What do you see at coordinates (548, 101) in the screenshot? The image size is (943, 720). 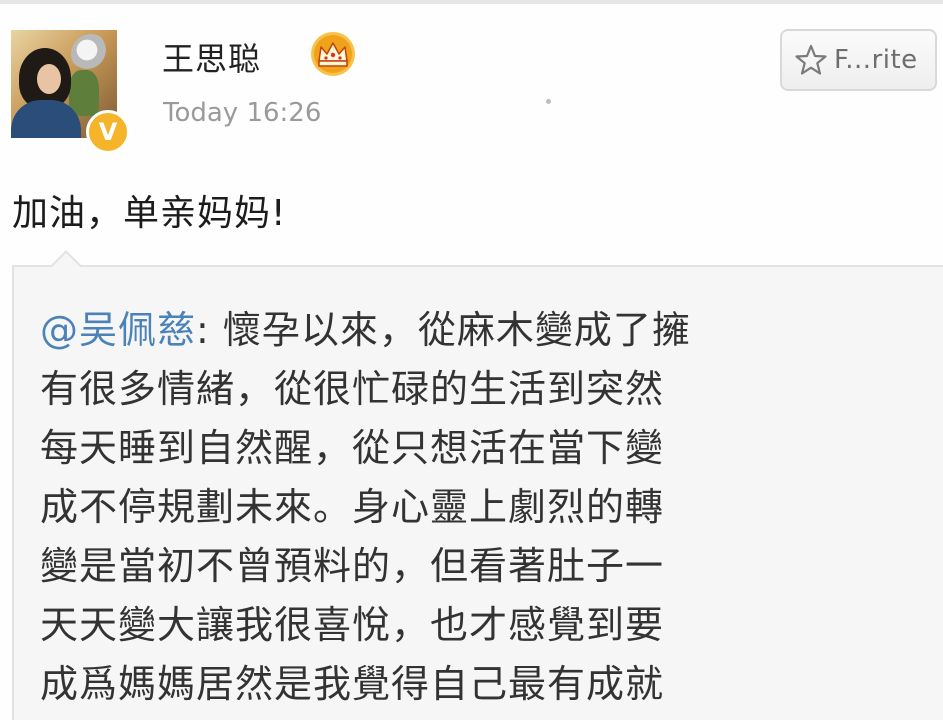 I see `separator-dot` at bounding box center [548, 101].